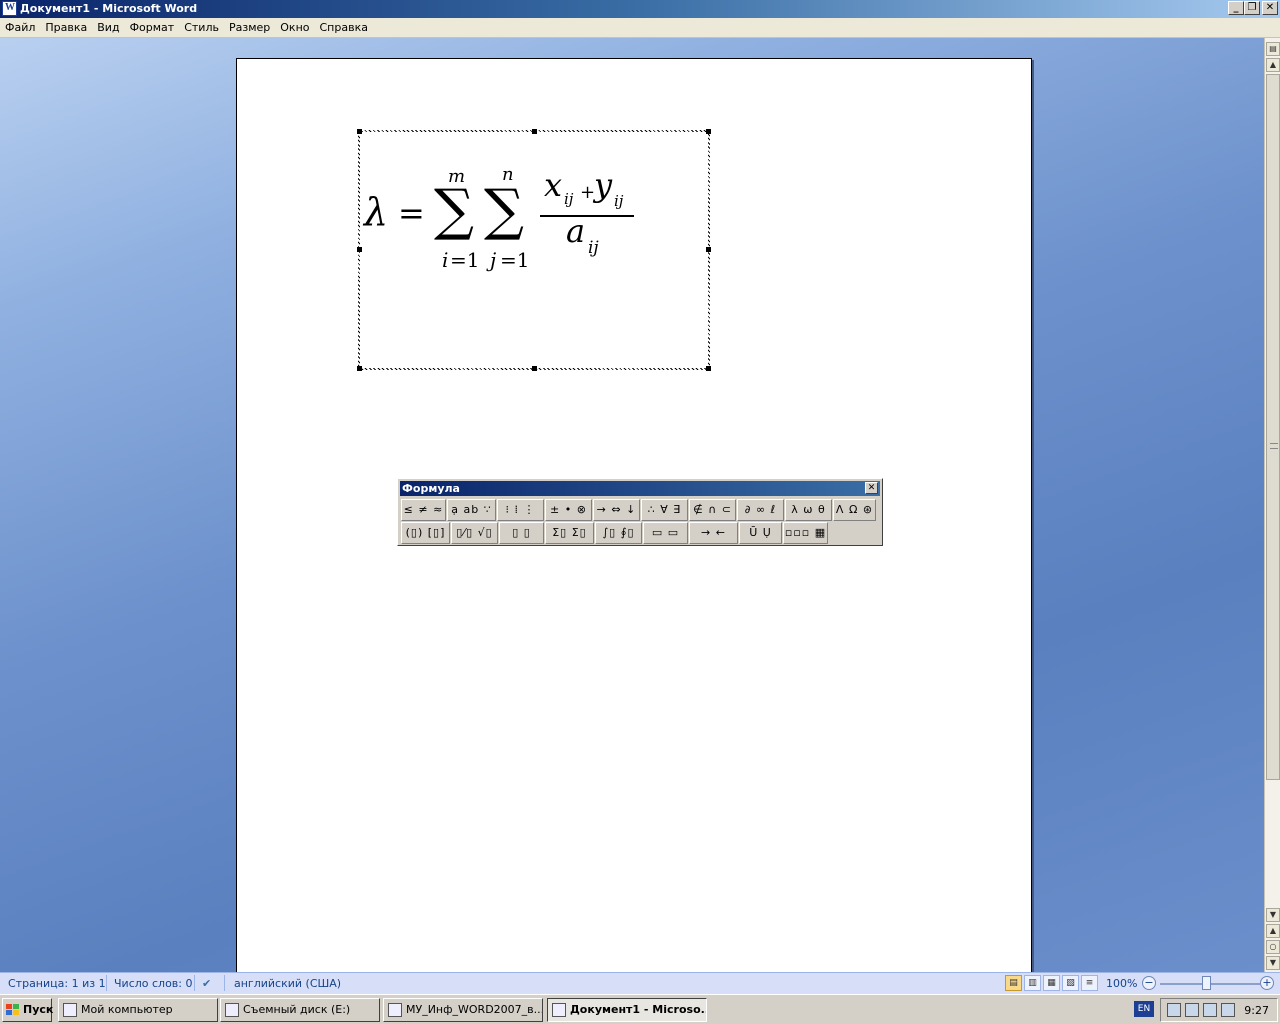 This screenshot has width=1280, height=1024. What do you see at coordinates (1267, 983) in the screenshot?
I see `zoom-in-button: +` at bounding box center [1267, 983].